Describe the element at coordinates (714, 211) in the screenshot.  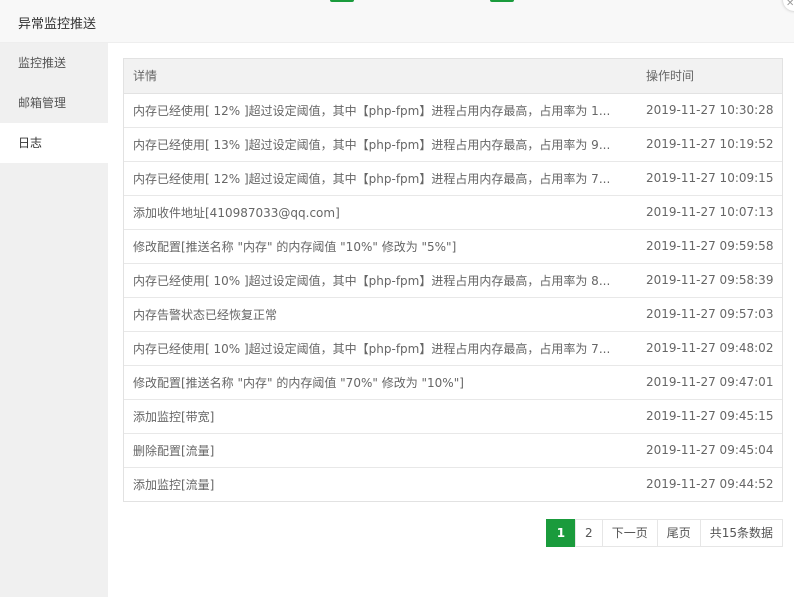
I see `log-time: 2019-11-27 10:07:13` at that location.